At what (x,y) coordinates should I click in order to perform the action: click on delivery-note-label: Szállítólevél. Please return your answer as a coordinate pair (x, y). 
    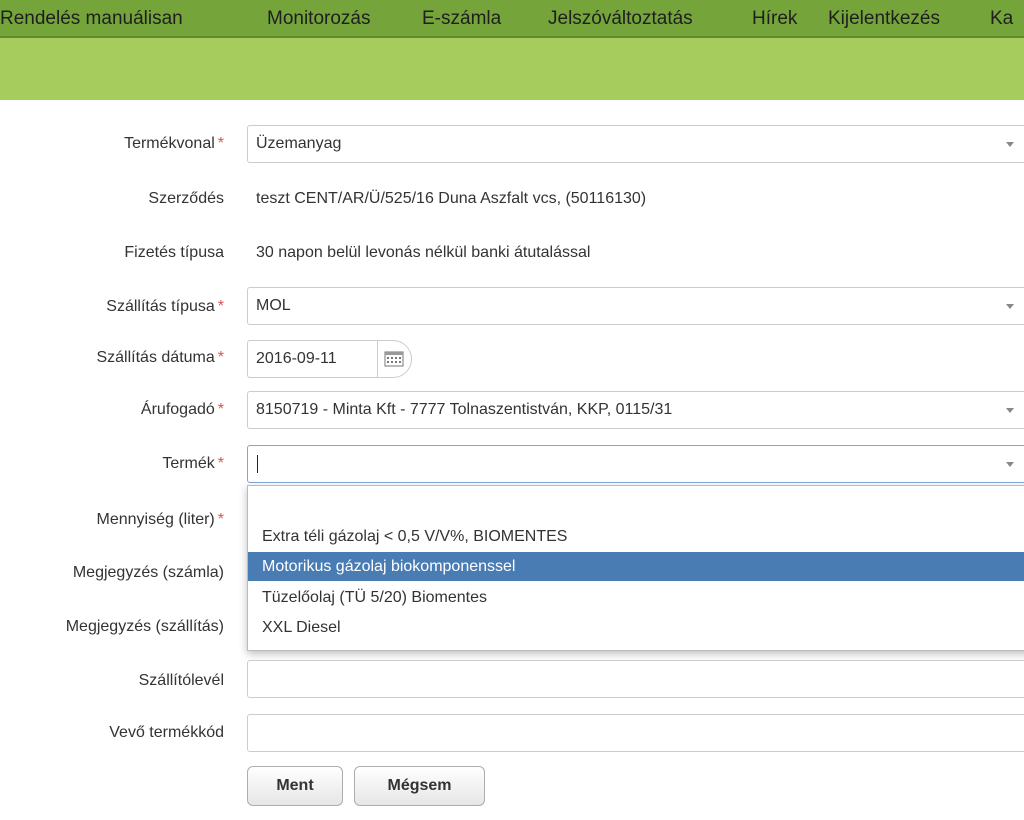
    Looking at the image, I should click on (181, 680).